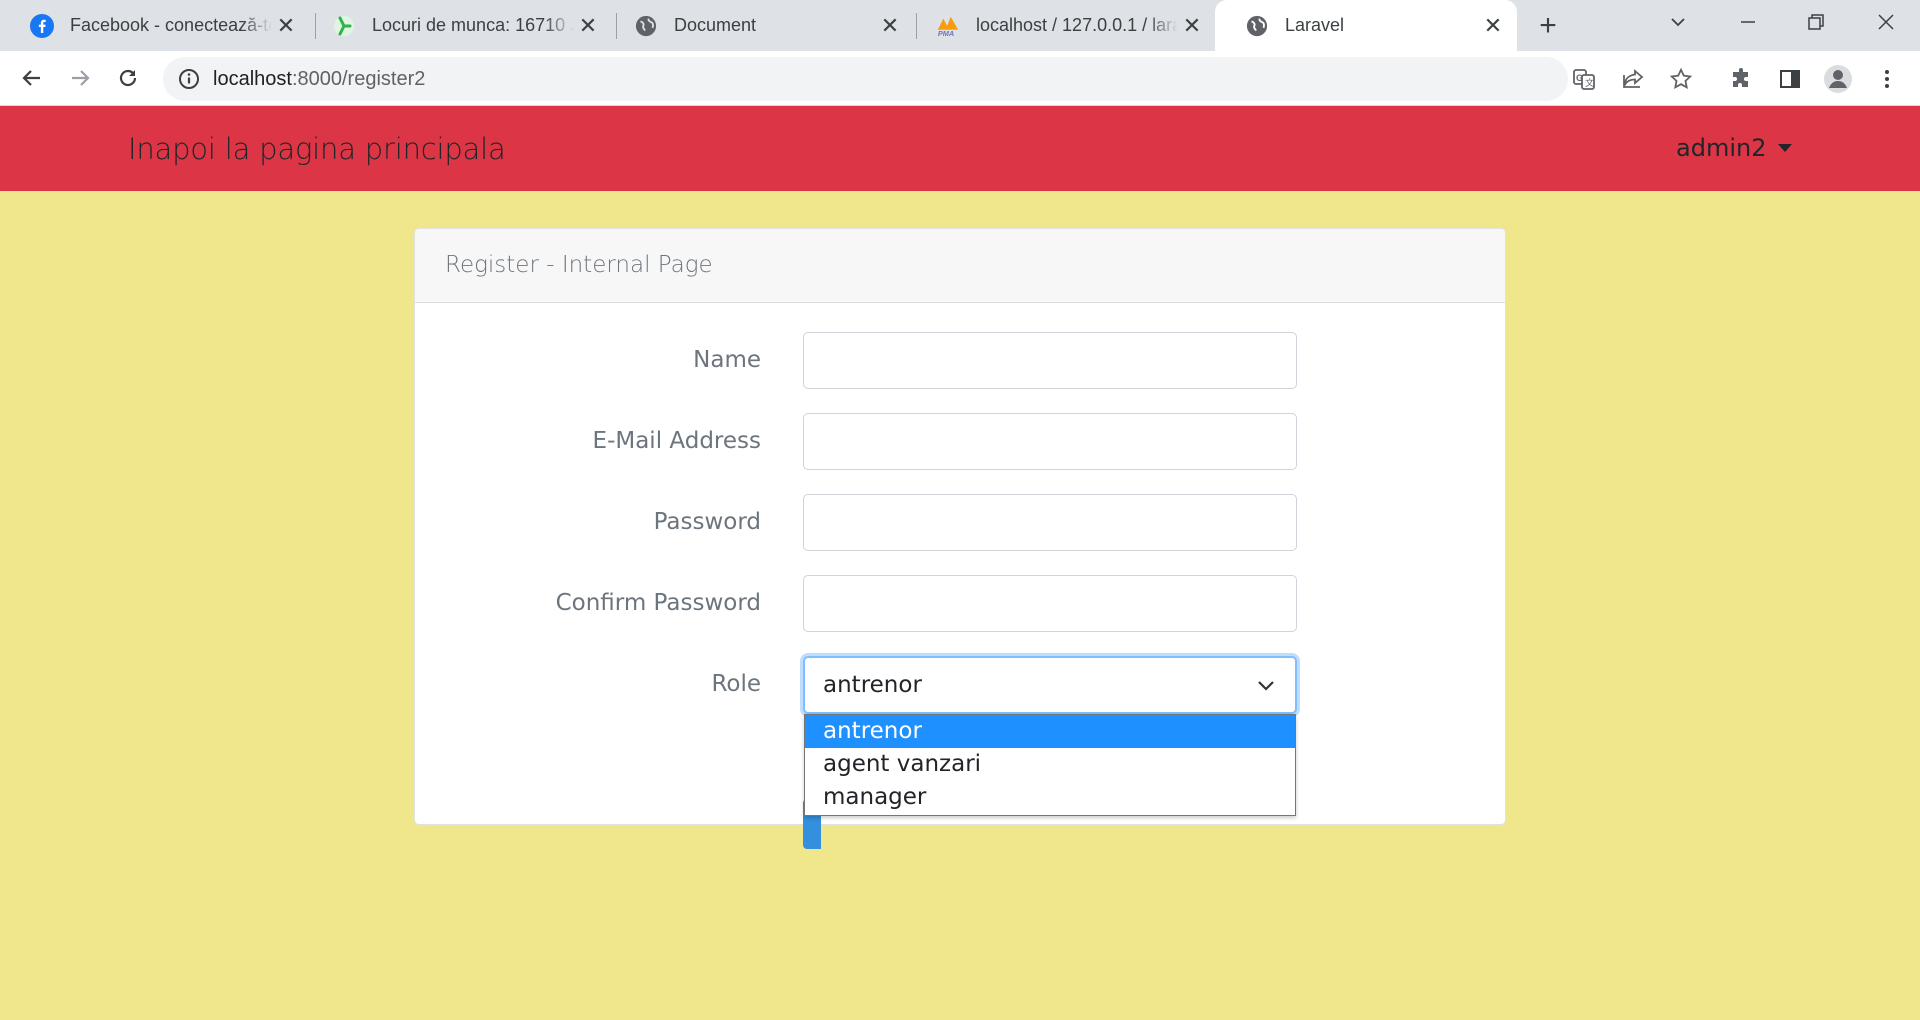 The width and height of the screenshot is (1920, 1020). I want to click on svg-text: PMA, so click(946, 33).